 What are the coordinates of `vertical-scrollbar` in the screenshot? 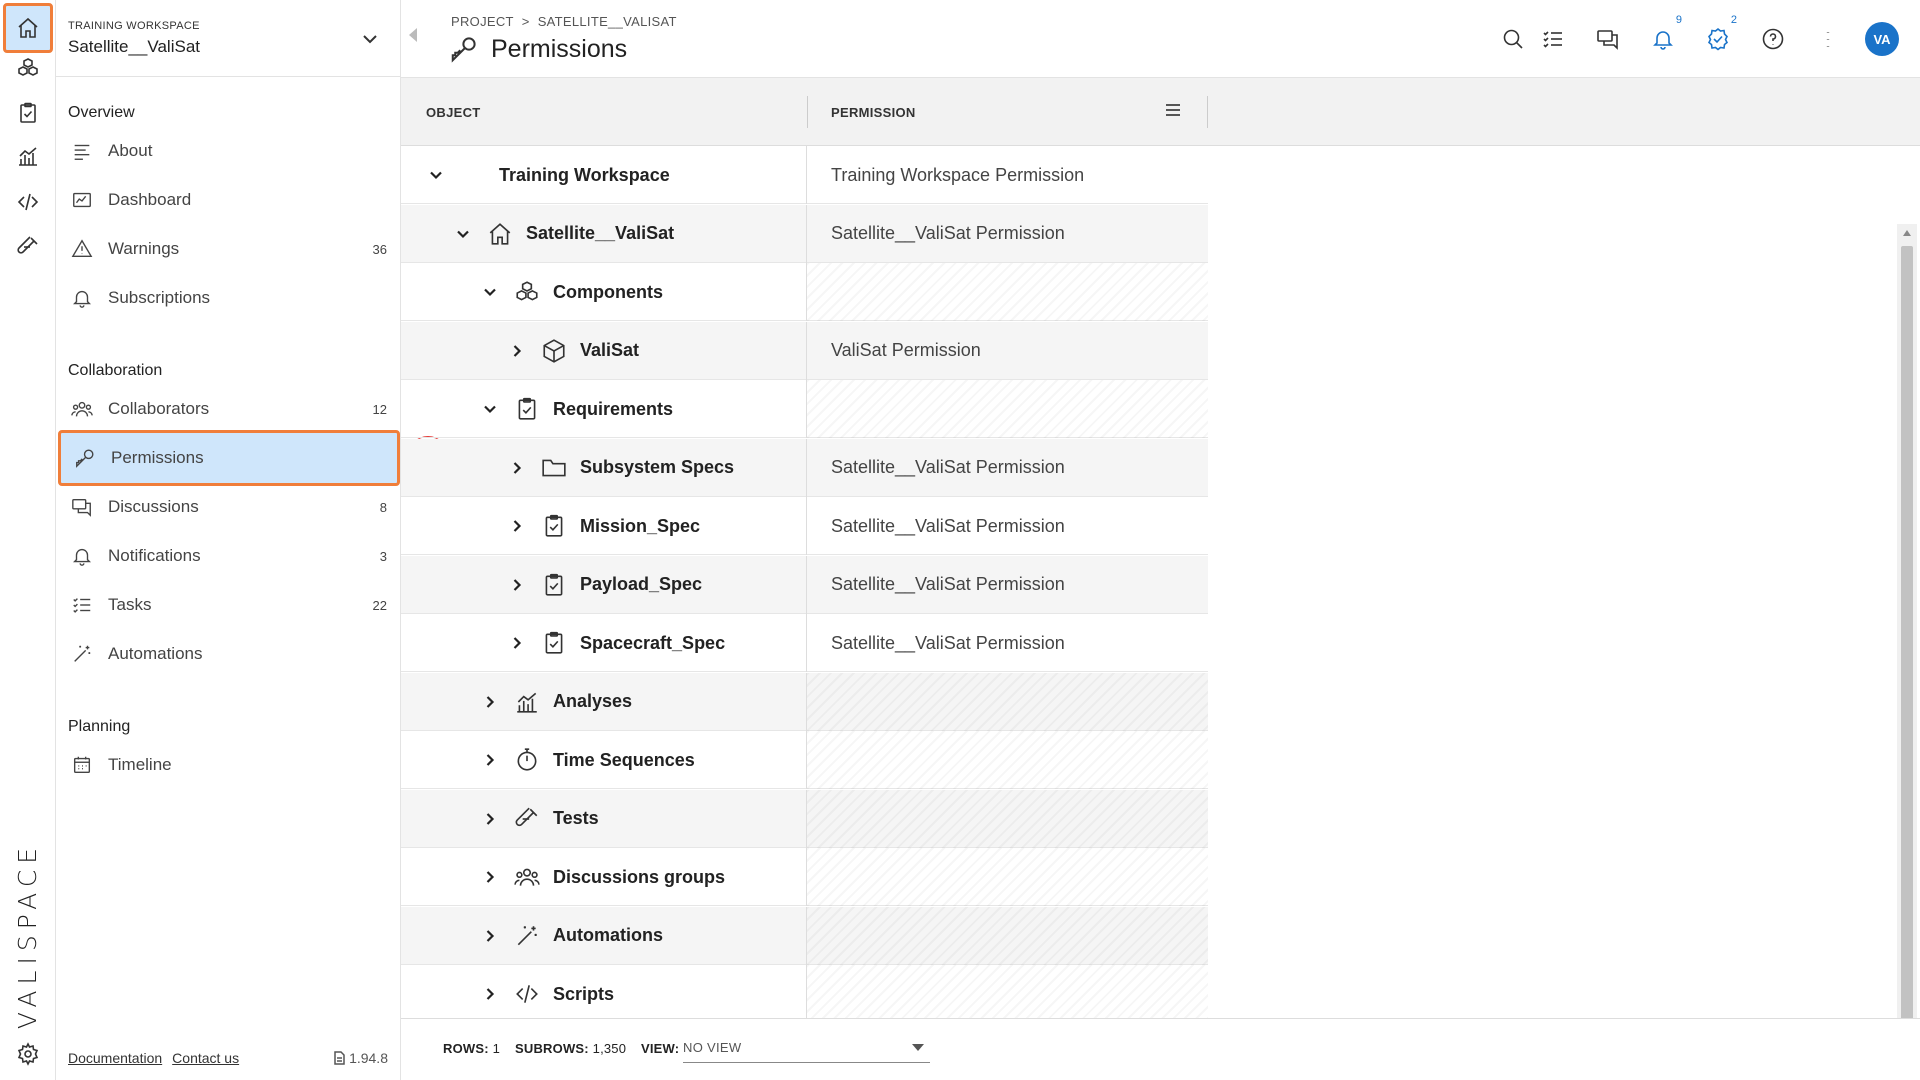 It's located at (1907, 652).